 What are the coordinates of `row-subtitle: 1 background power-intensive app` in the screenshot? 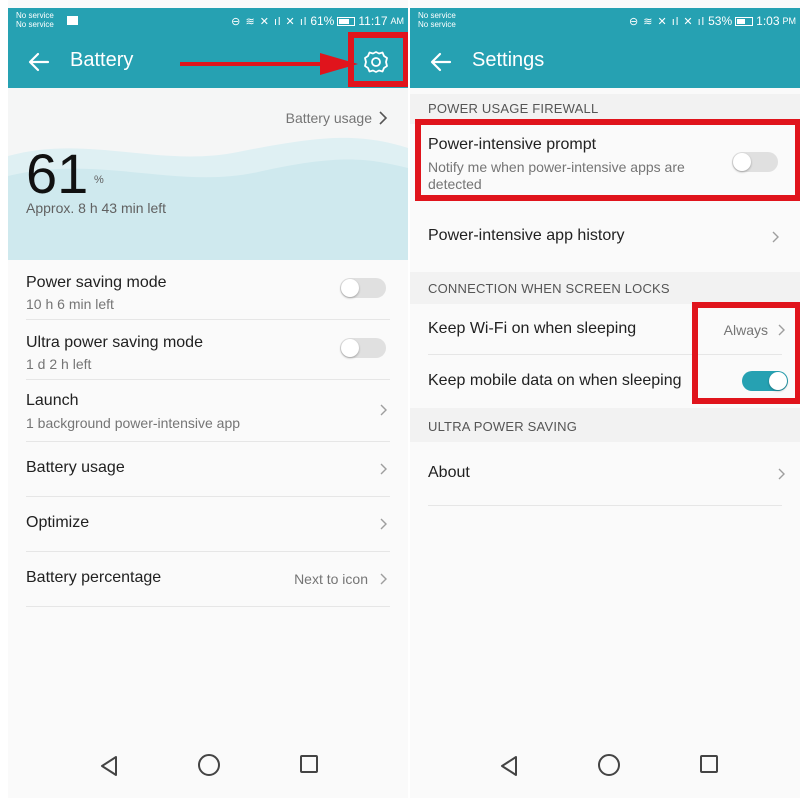 It's located at (133, 423).